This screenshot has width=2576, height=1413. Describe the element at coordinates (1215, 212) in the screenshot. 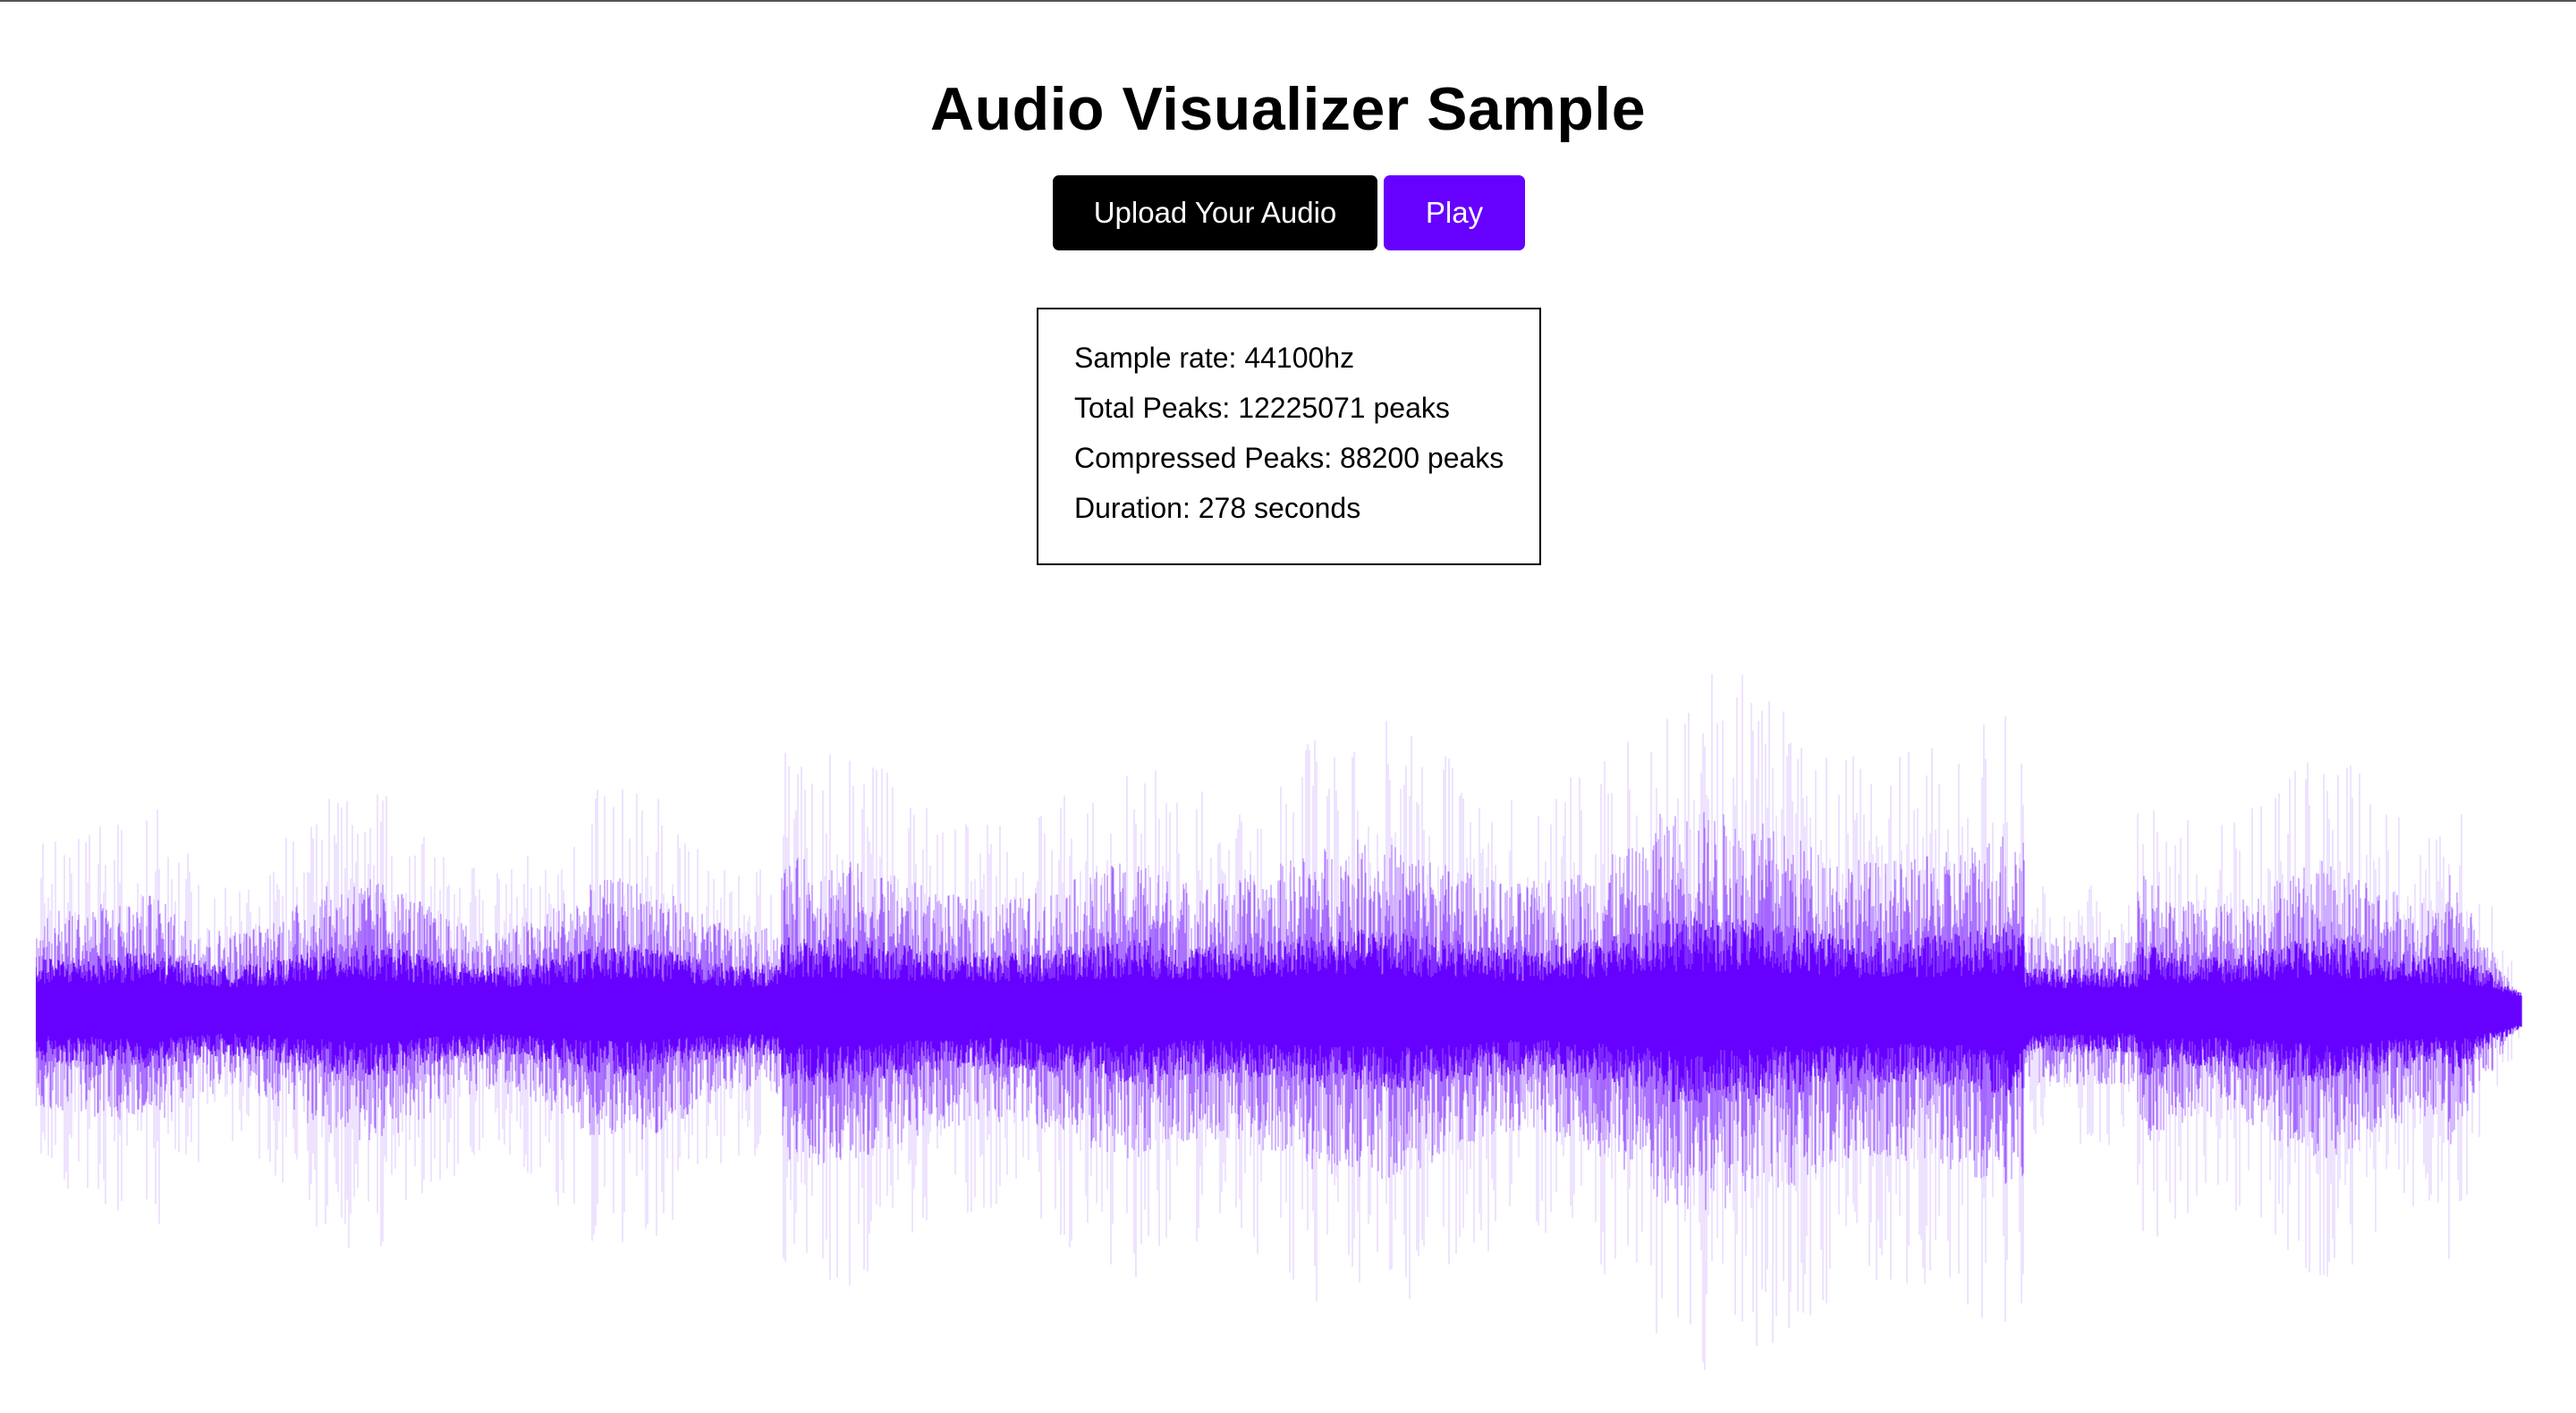

I see `upload-audio-button: Upload Your Audio` at that location.